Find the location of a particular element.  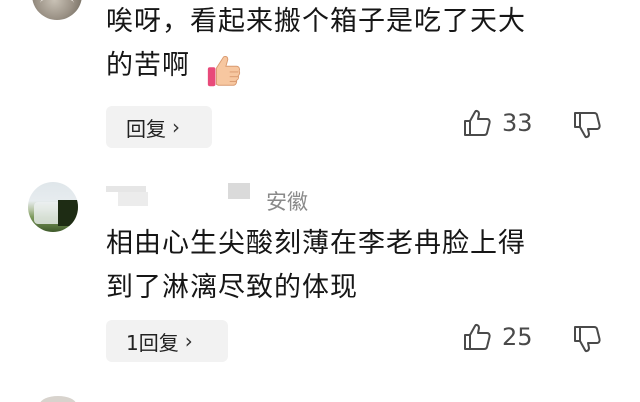

reply-button: 1回复 › is located at coordinates (167, 341).